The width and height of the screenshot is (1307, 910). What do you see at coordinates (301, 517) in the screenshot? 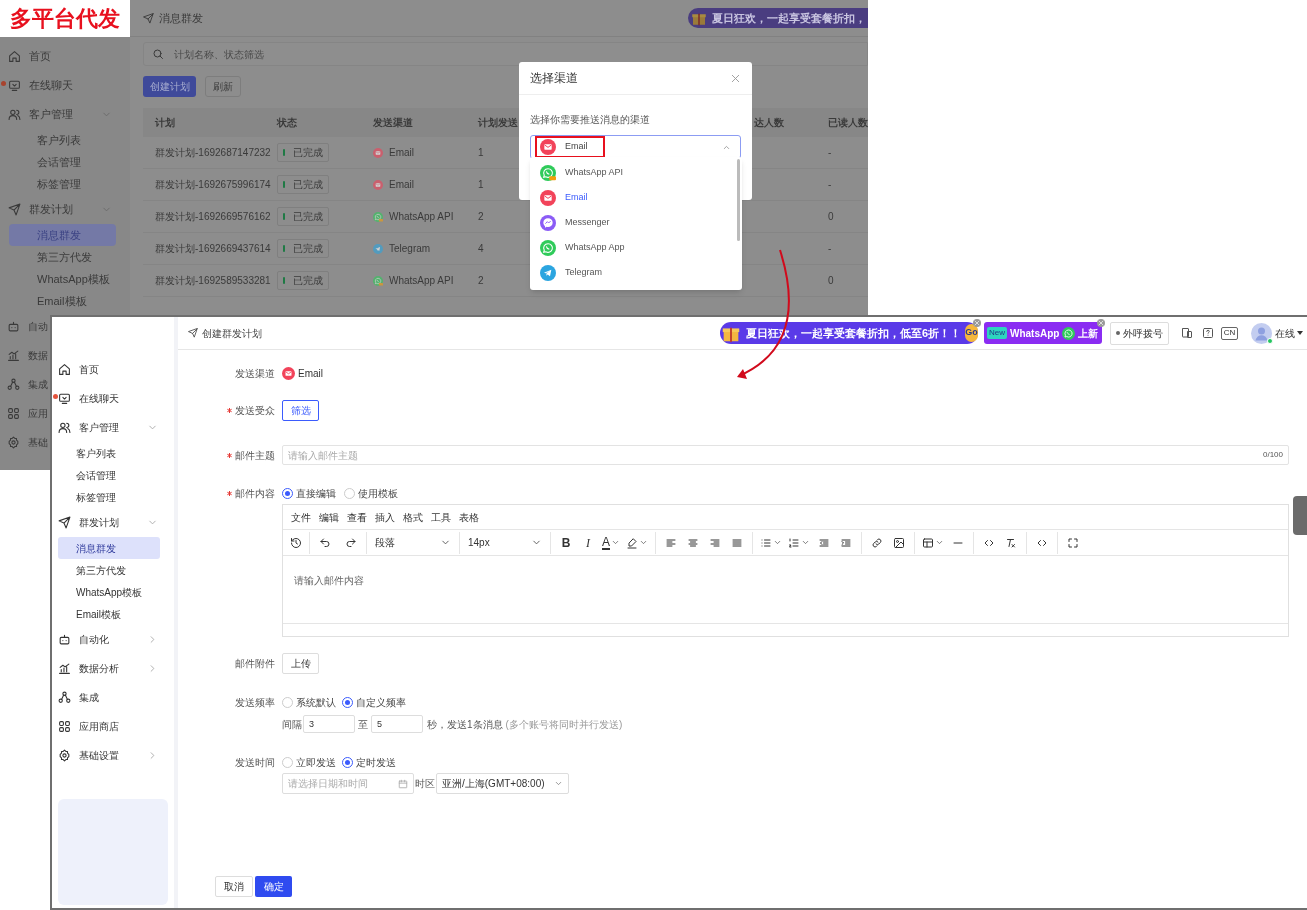
I see `menu-item: 文件` at bounding box center [301, 517].